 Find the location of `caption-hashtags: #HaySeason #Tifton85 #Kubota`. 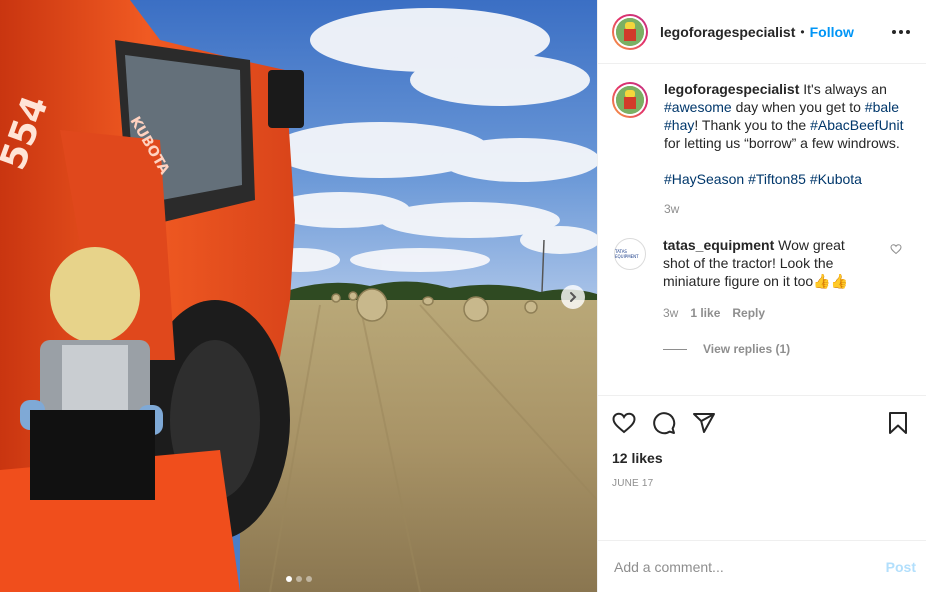

caption-hashtags: #HaySeason #Tifton85 #Kubota is located at coordinates (784, 179).